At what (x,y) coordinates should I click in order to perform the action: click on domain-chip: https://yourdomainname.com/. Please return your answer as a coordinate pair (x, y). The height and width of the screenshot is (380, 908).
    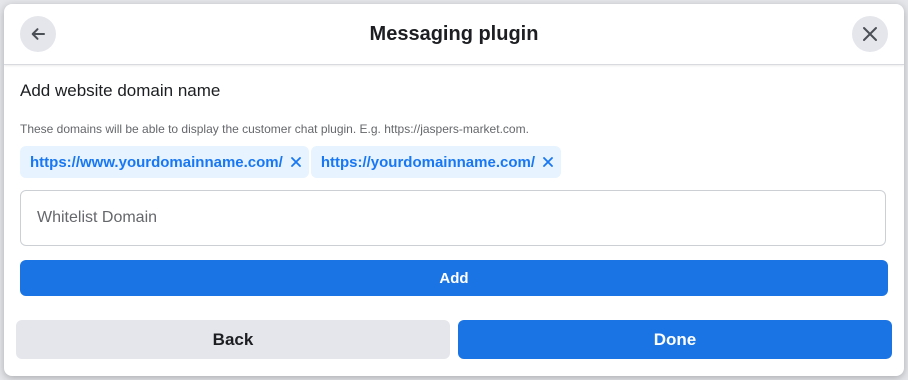
    Looking at the image, I should click on (436, 162).